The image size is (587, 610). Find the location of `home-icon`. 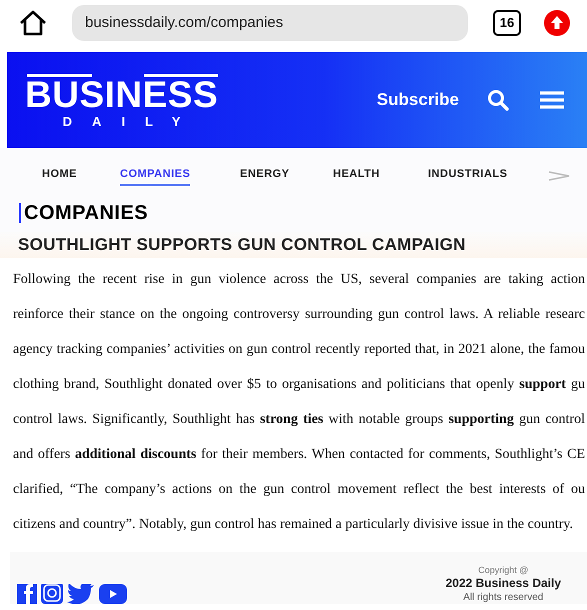

home-icon is located at coordinates (33, 23).